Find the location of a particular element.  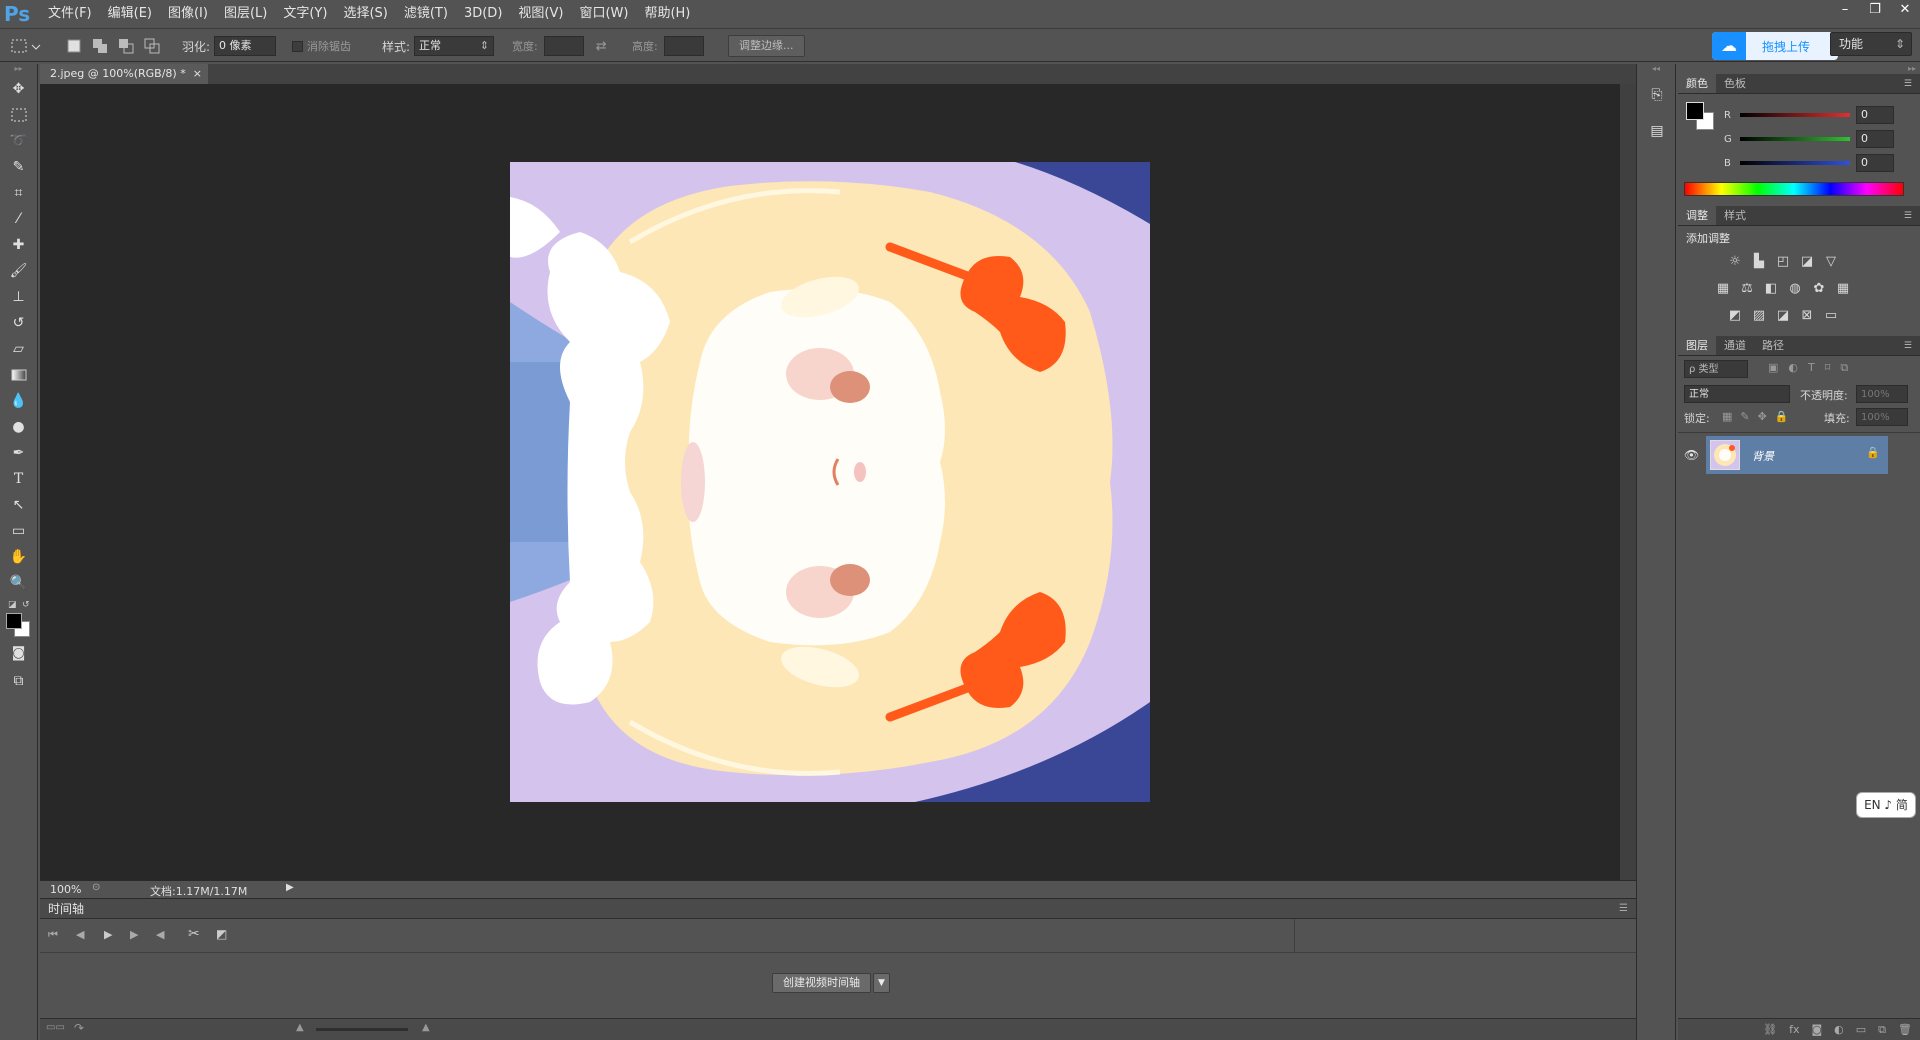

tab-adjustments: 调整 is located at coordinates (1697, 215).